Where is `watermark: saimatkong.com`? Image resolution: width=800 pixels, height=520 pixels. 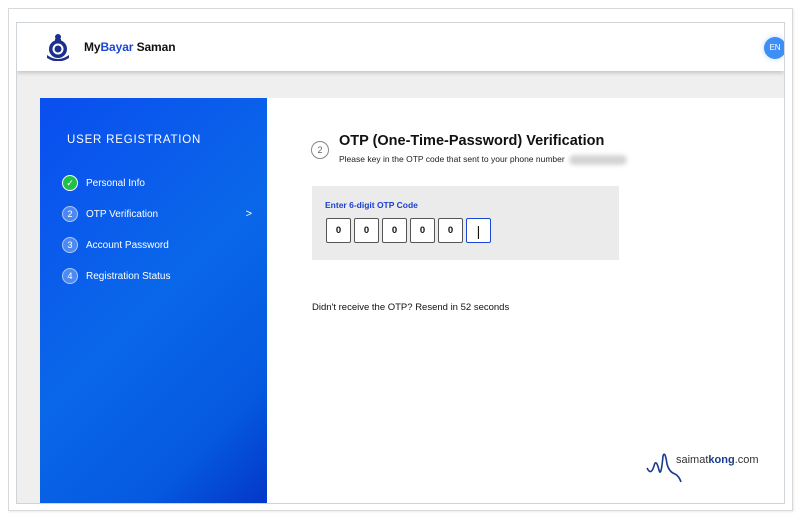
watermark: saimatkong.com is located at coordinates (710, 470).